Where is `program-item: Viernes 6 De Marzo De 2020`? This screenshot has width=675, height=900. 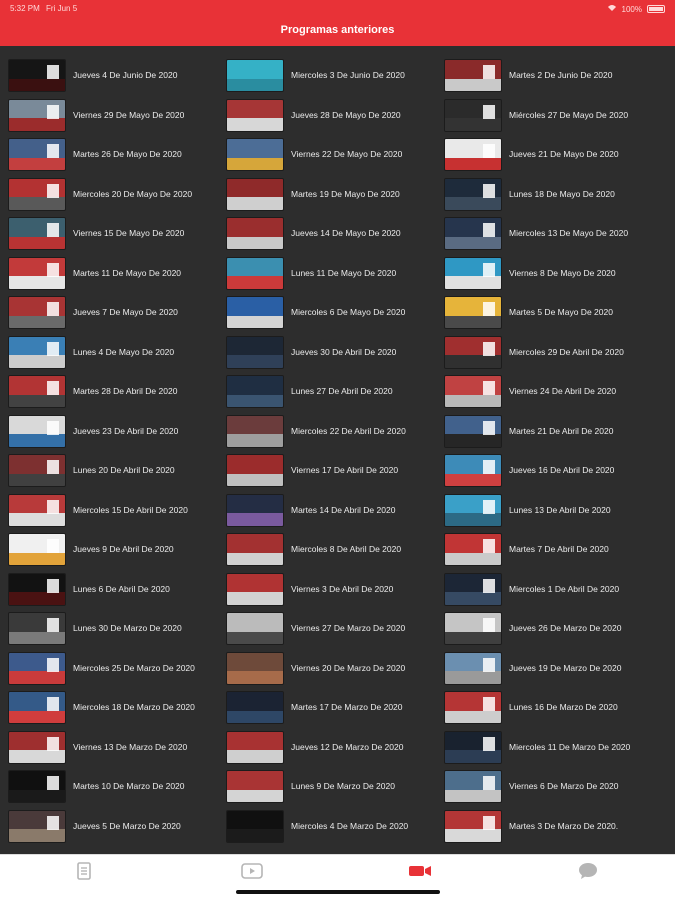 program-item: Viernes 6 De Marzo De 2020 is located at coordinates (553, 787).